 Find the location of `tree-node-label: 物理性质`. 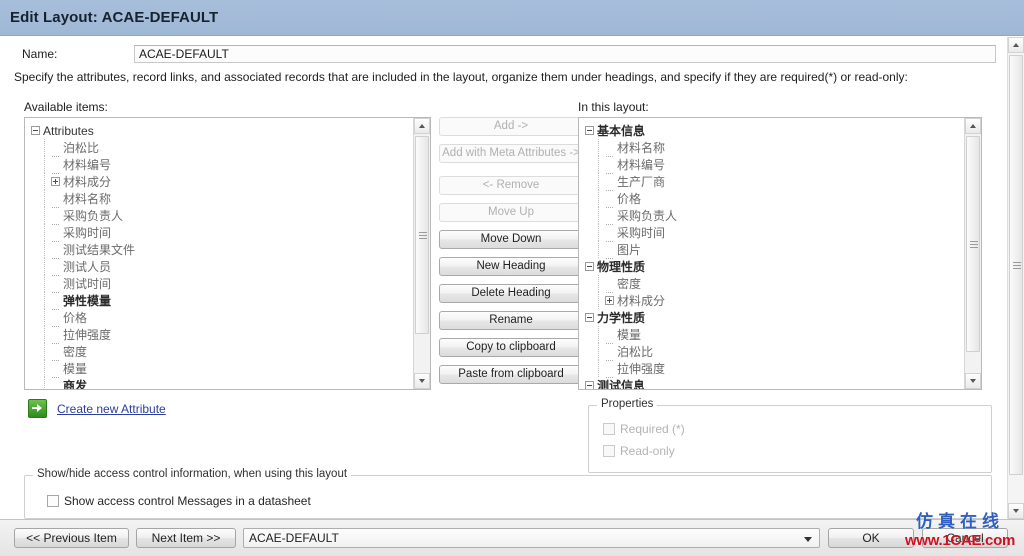

tree-node-label: 物理性质 is located at coordinates (621, 267).